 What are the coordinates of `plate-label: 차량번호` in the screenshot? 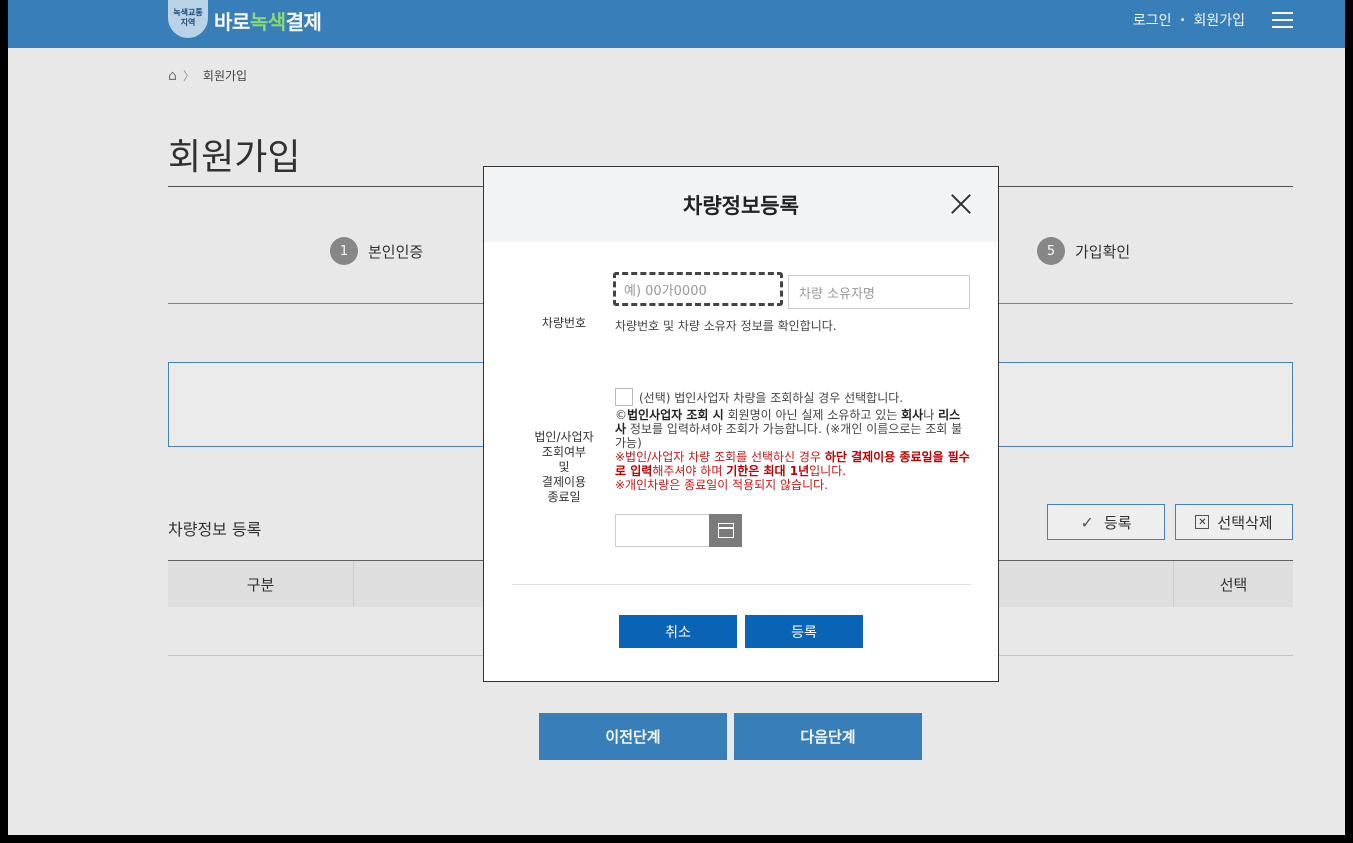 It's located at (564, 323).